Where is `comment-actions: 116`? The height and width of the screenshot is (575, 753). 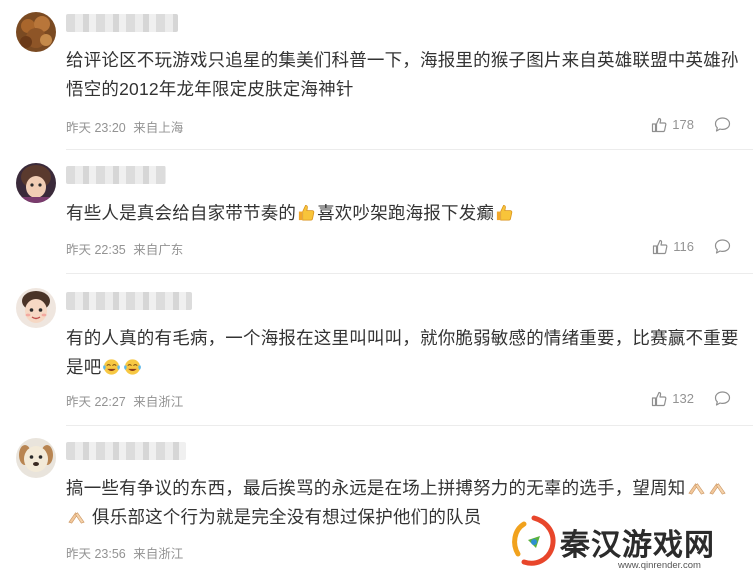 comment-actions: 116 is located at coordinates (691, 246).